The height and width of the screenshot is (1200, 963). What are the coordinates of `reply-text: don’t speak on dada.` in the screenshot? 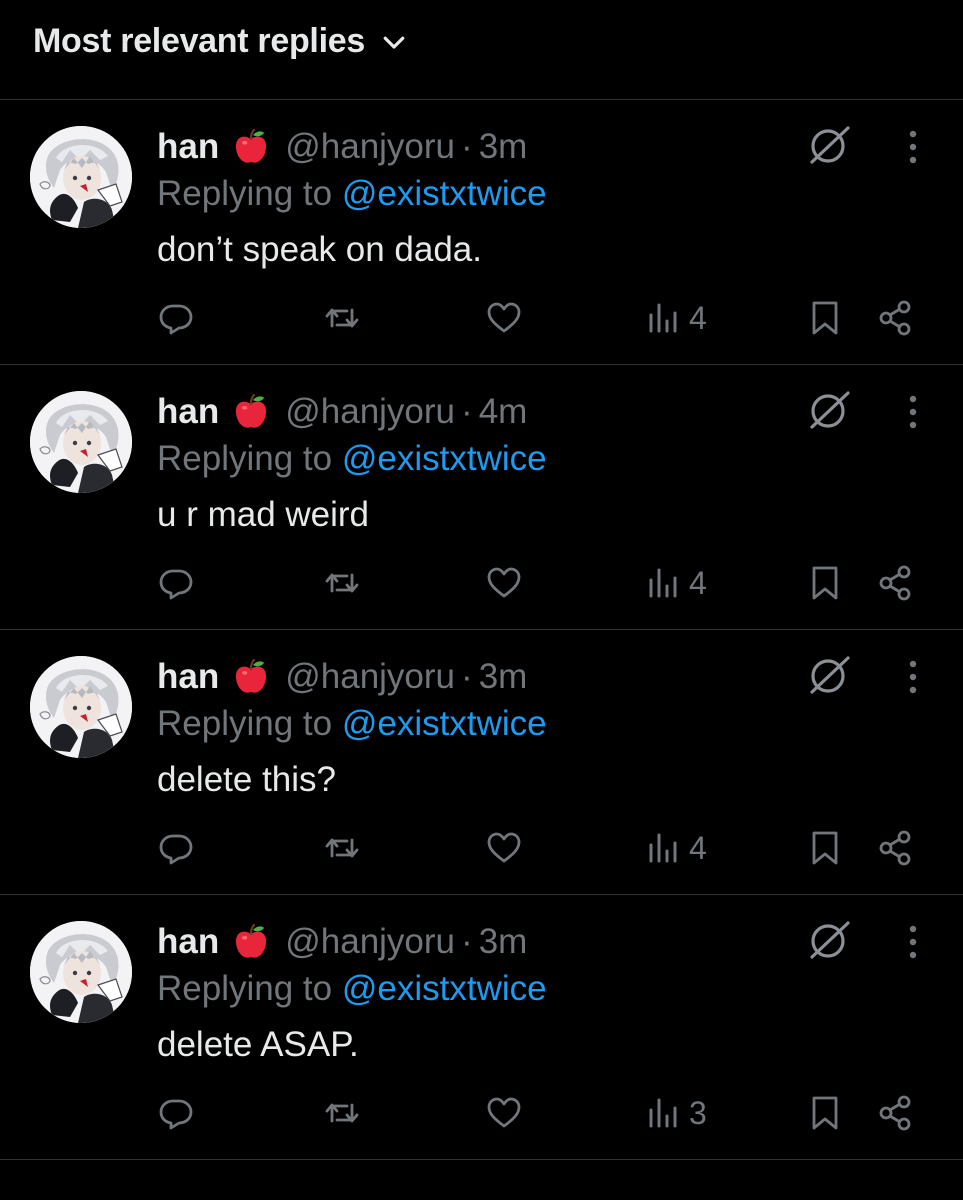 It's located at (319, 249).